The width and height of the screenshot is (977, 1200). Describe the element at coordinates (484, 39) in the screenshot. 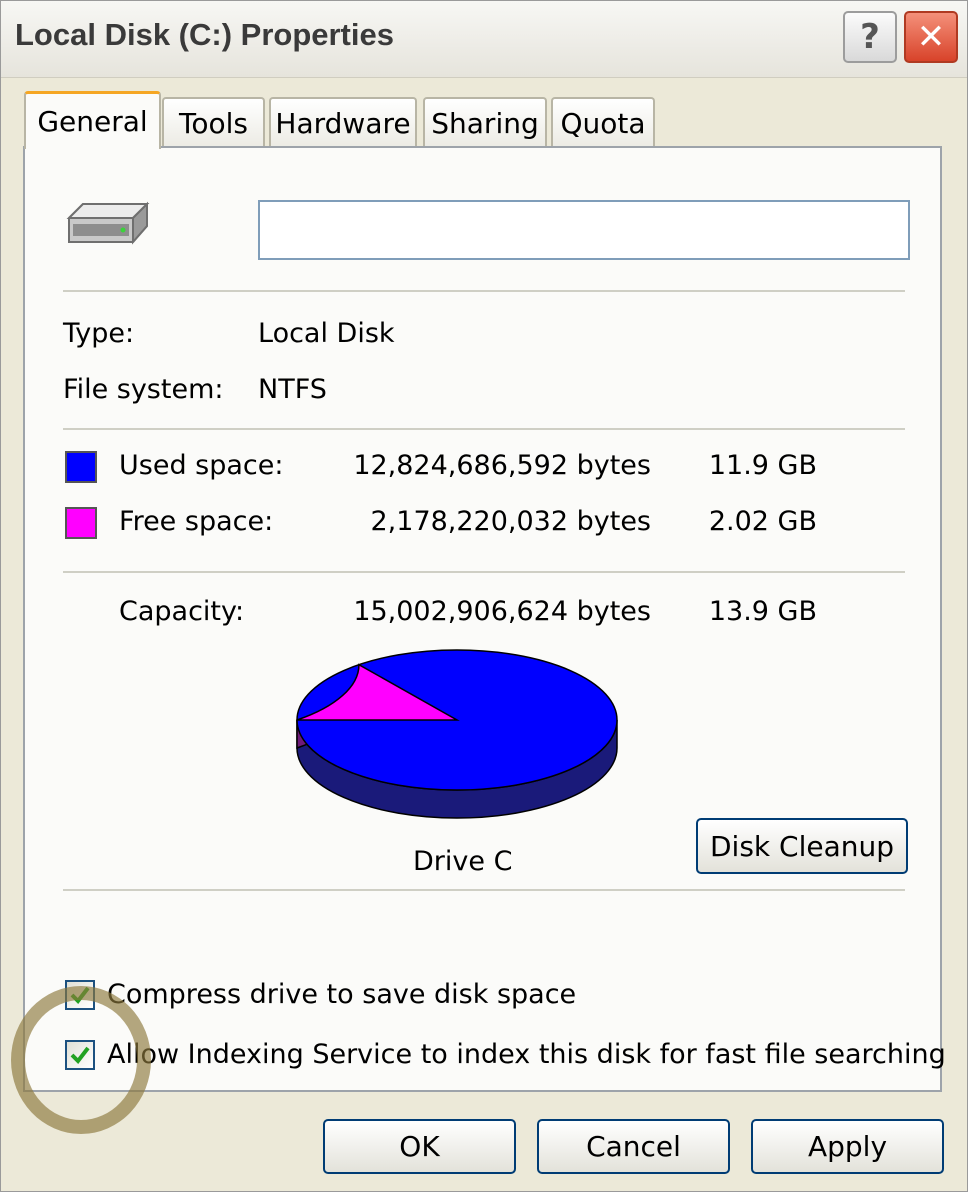

I see `title-bar: Local Disk (C:) Properties ? ✕` at that location.